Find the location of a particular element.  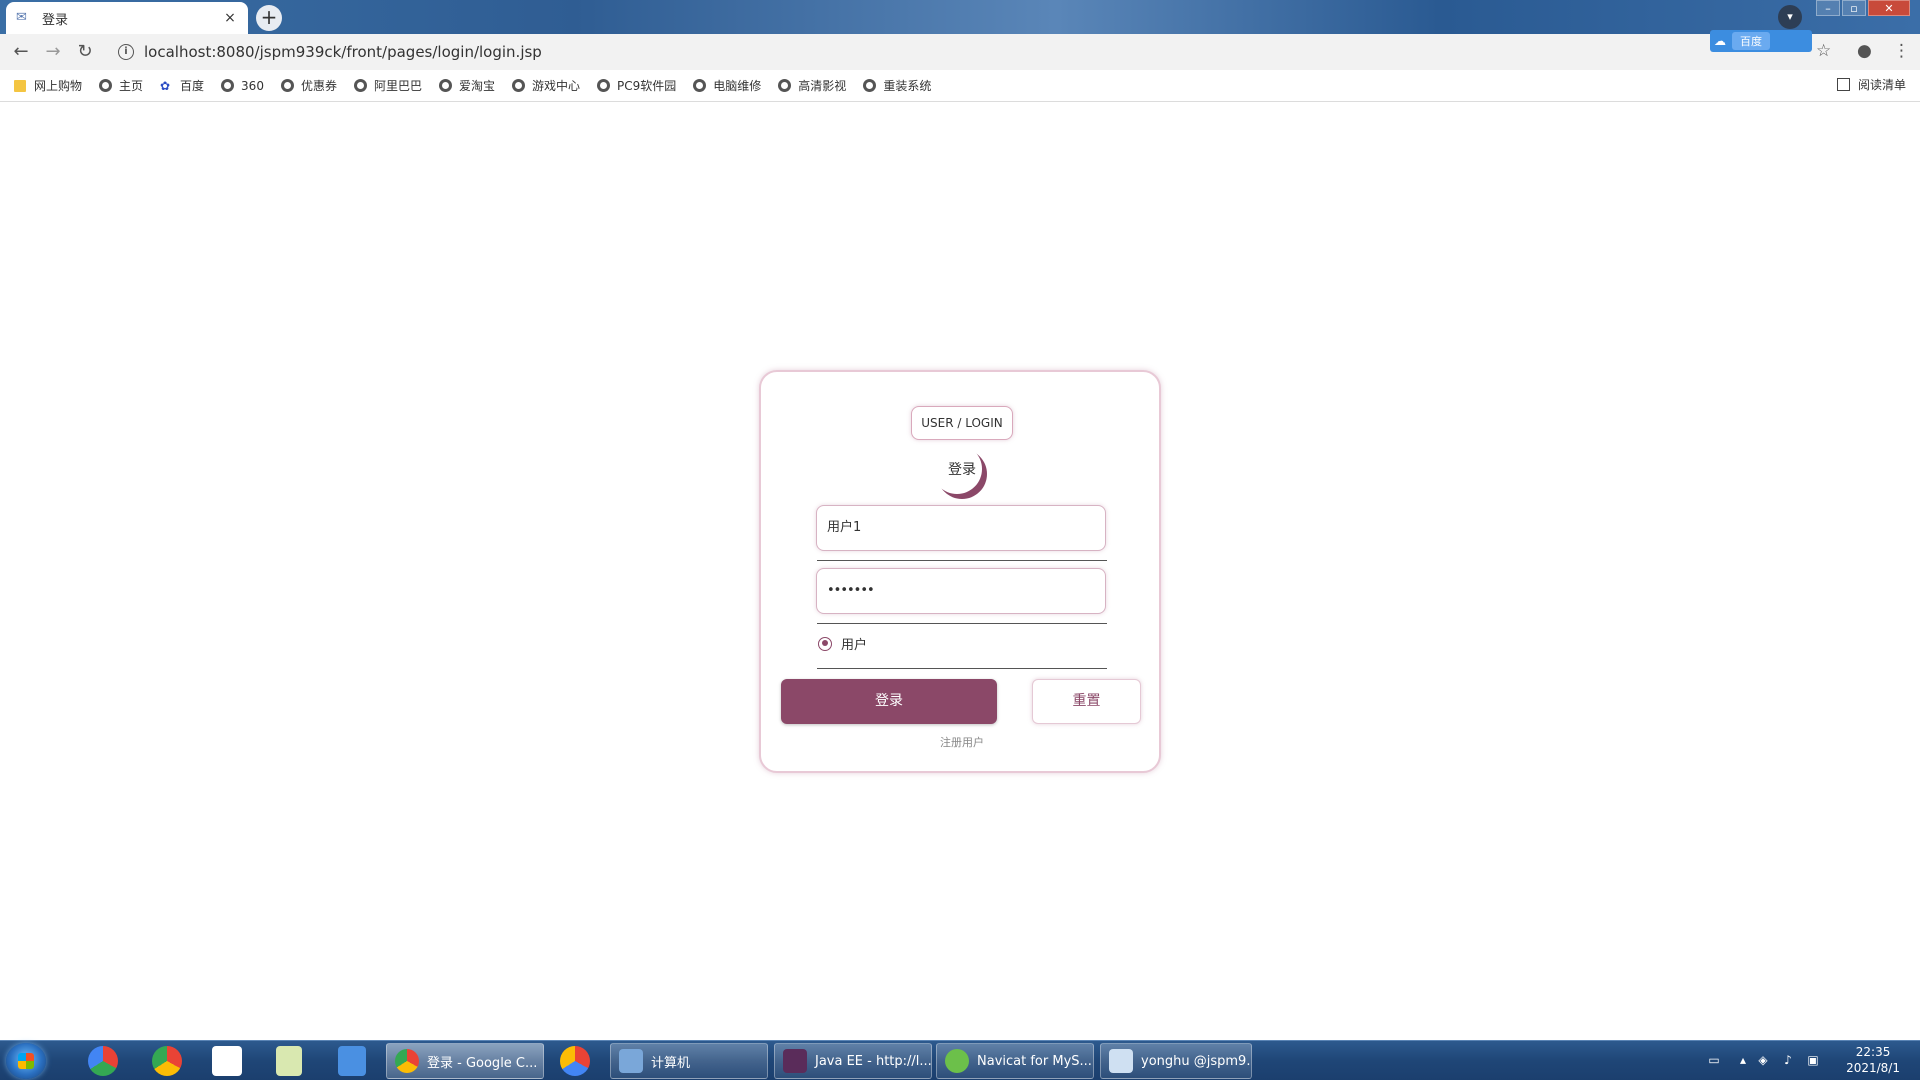

page-favicon-icon: ✉ is located at coordinates (21, 17).